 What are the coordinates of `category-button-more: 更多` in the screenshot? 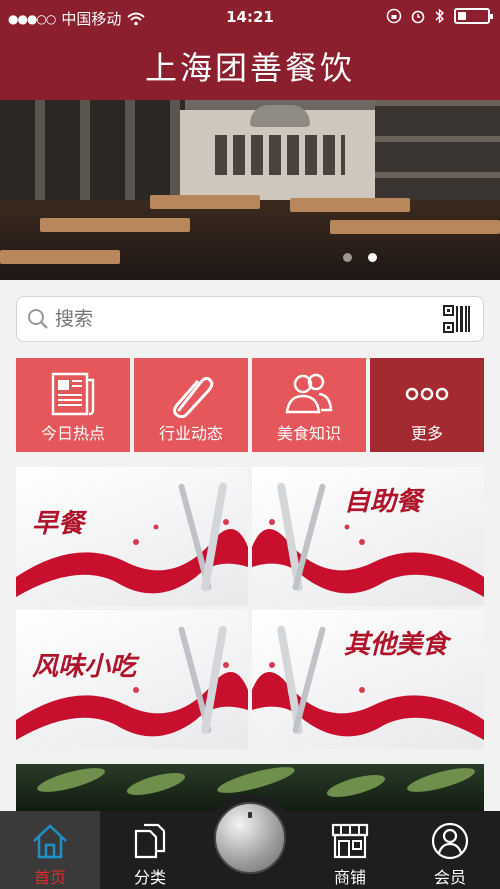 It's located at (427, 405).